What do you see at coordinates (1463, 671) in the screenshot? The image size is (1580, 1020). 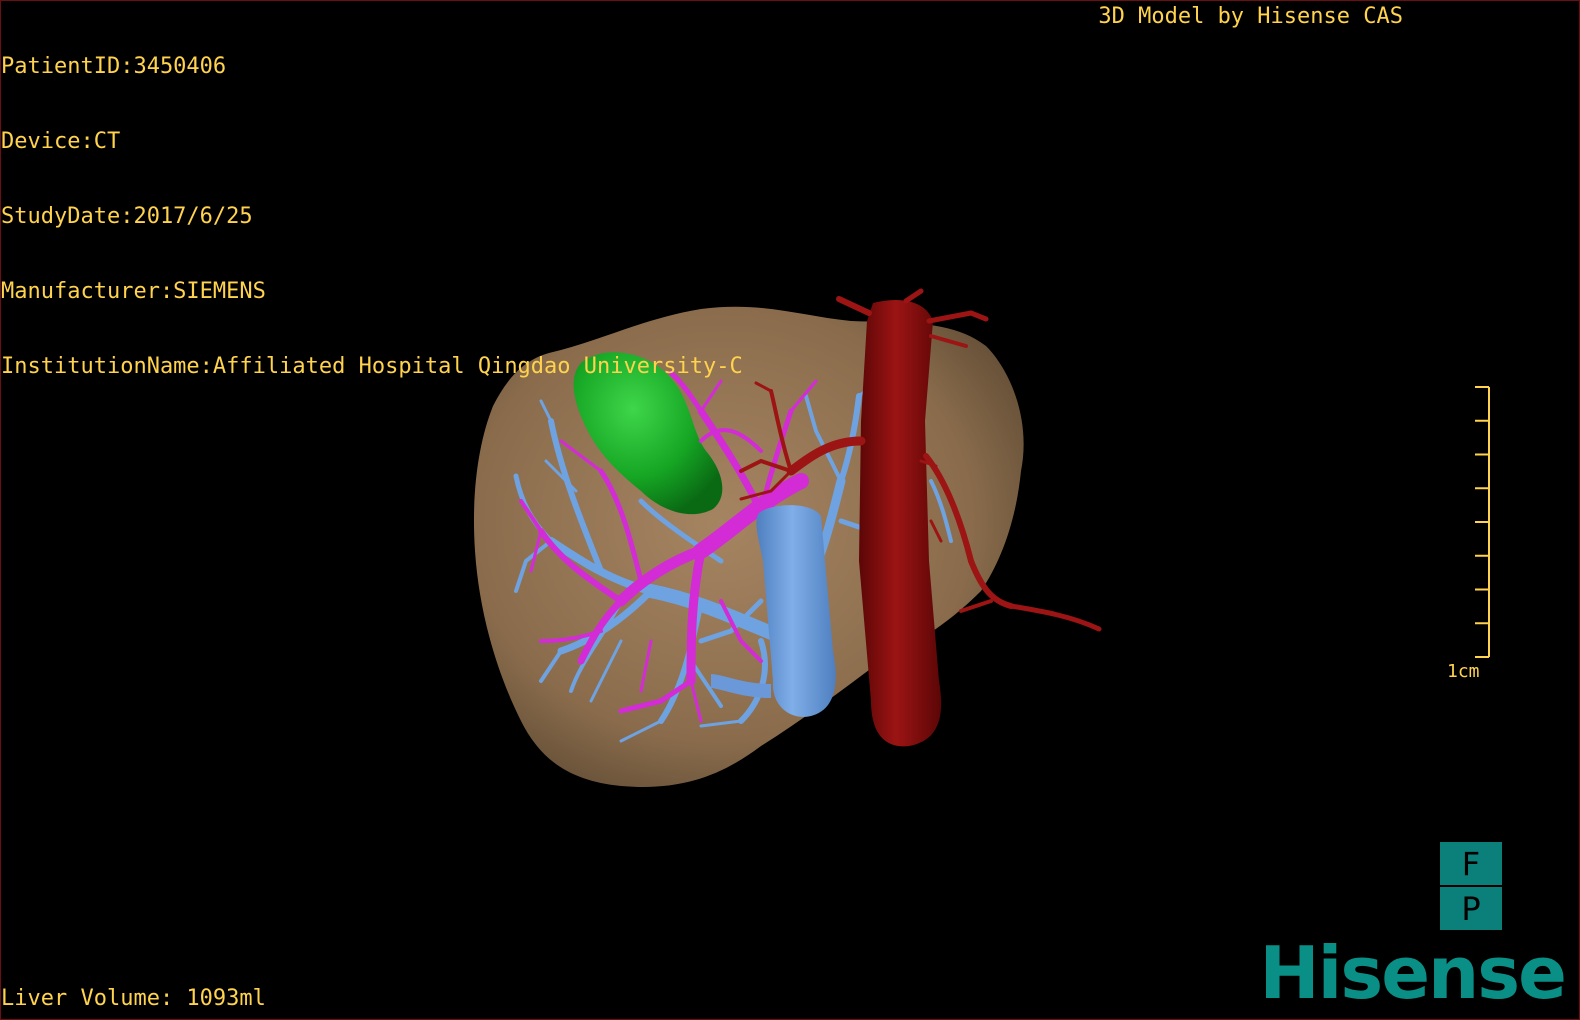 I see `scale-label: 1cm` at bounding box center [1463, 671].